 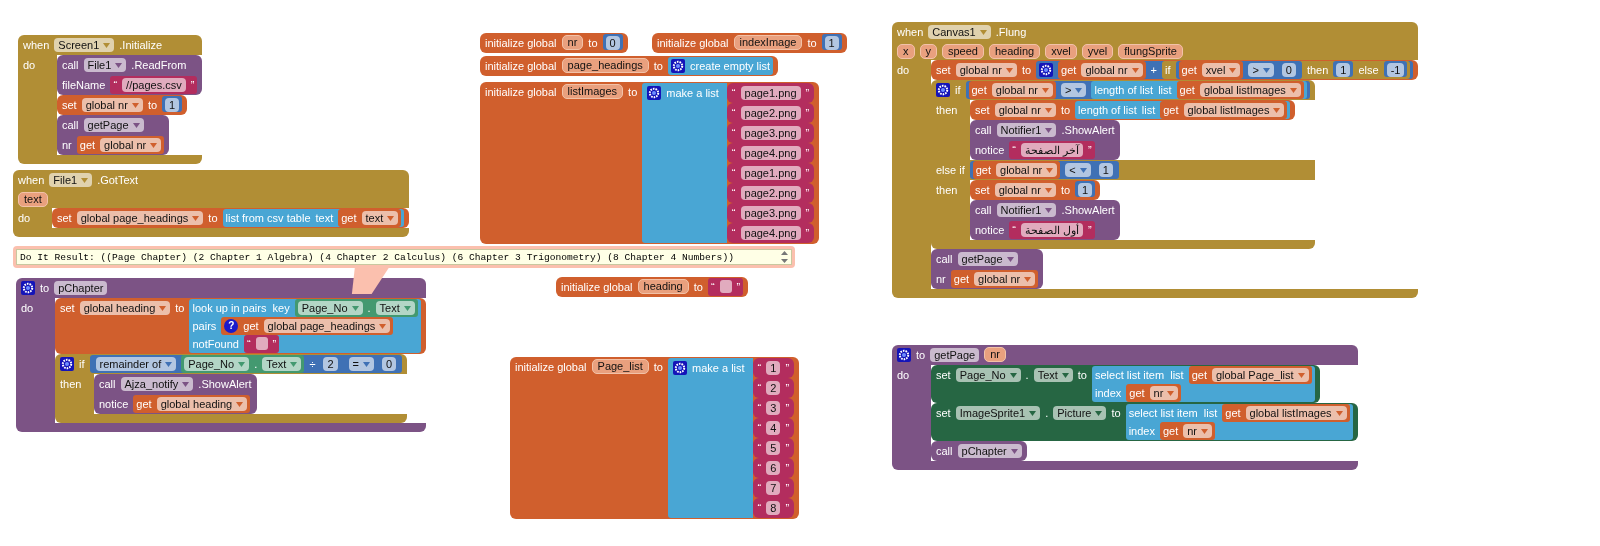 I want to click on name-field: indexImage, so click(x=768, y=42).